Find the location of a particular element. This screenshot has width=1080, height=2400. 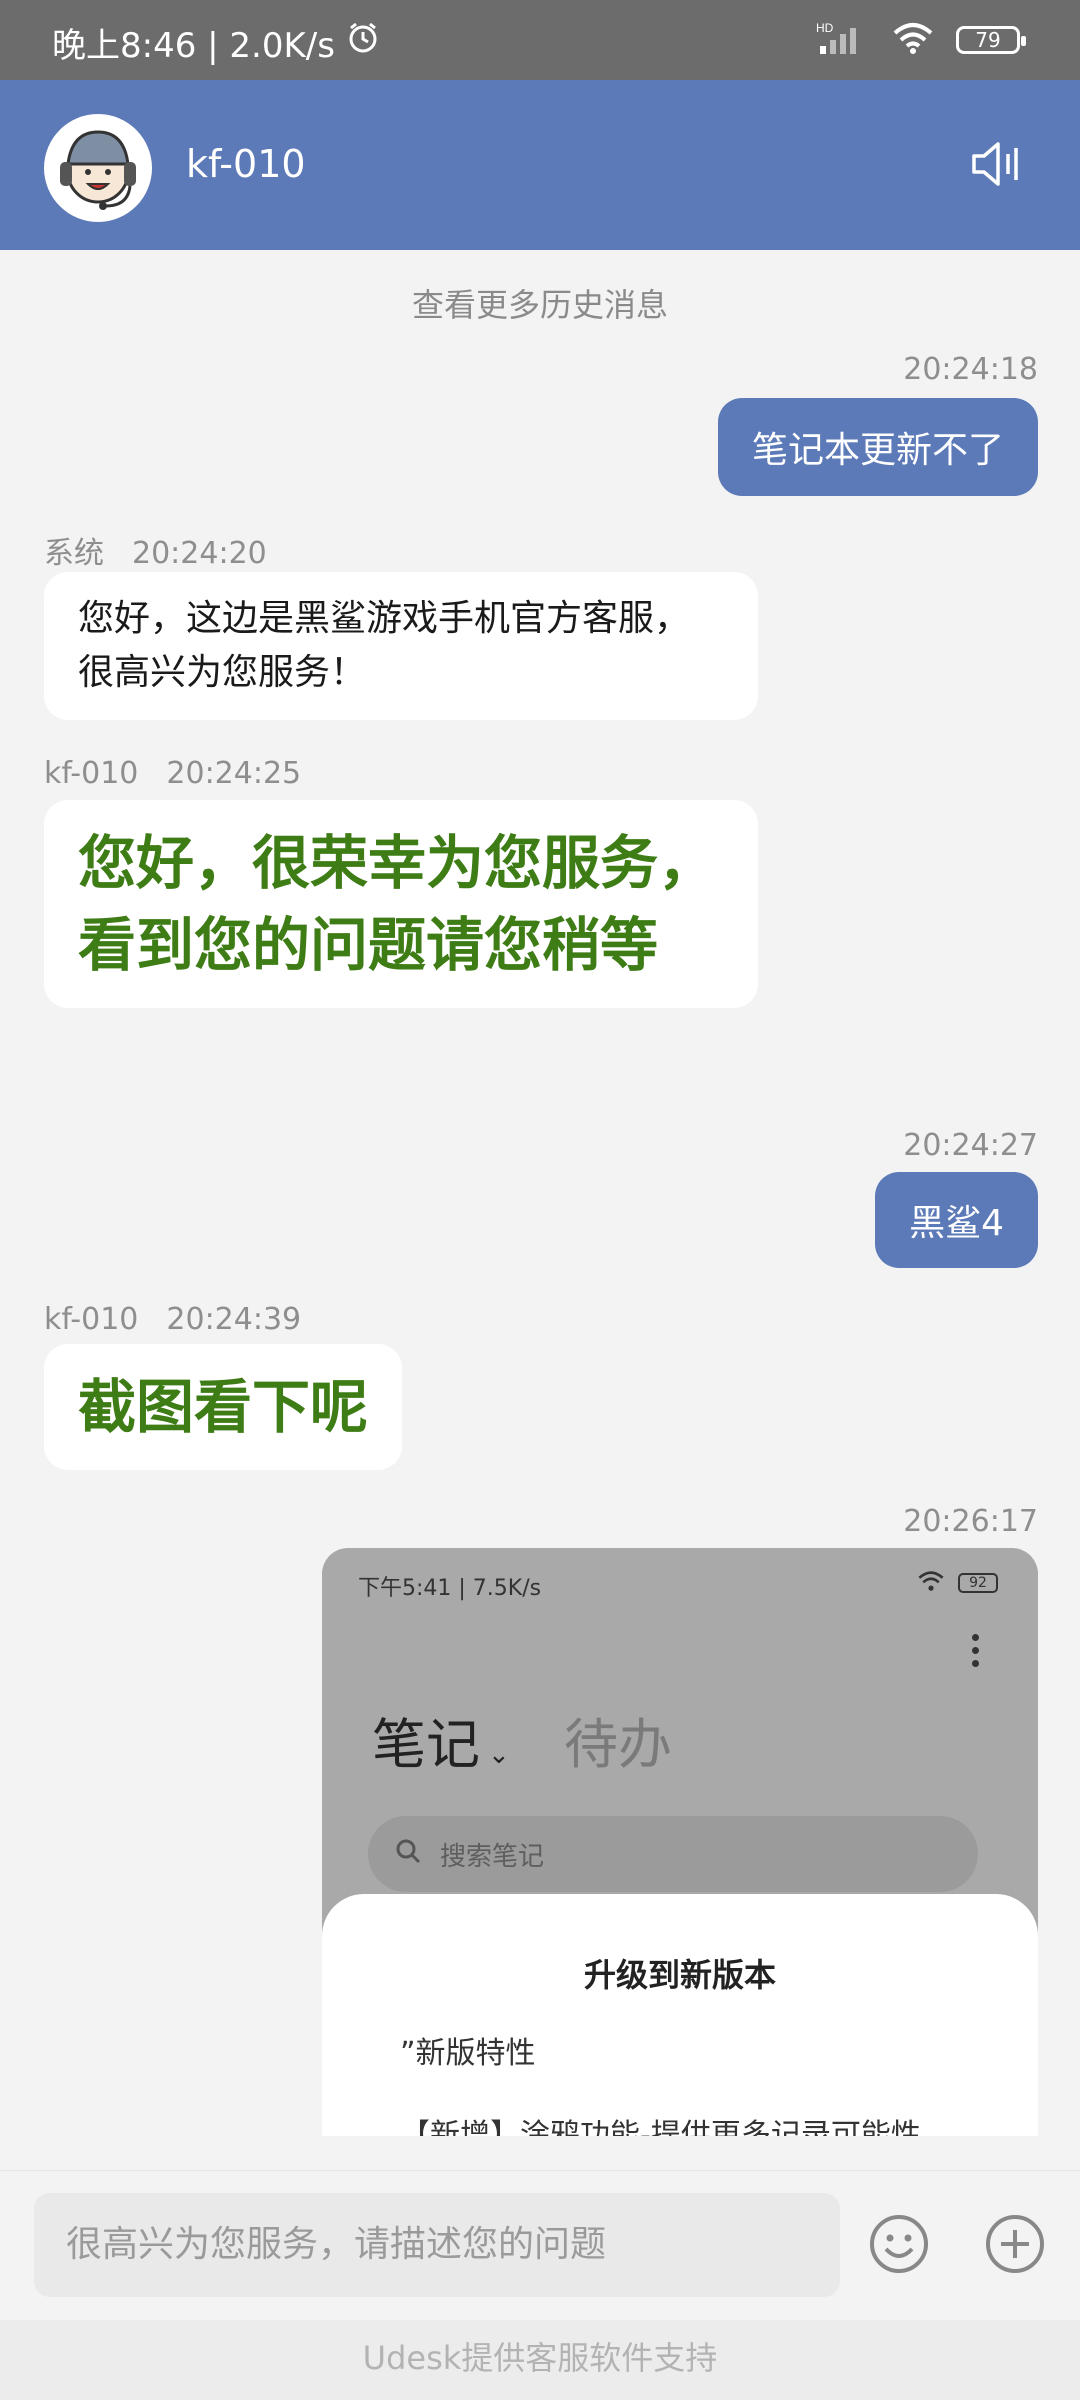

add-attachment-icon is located at coordinates (1015, 2246).